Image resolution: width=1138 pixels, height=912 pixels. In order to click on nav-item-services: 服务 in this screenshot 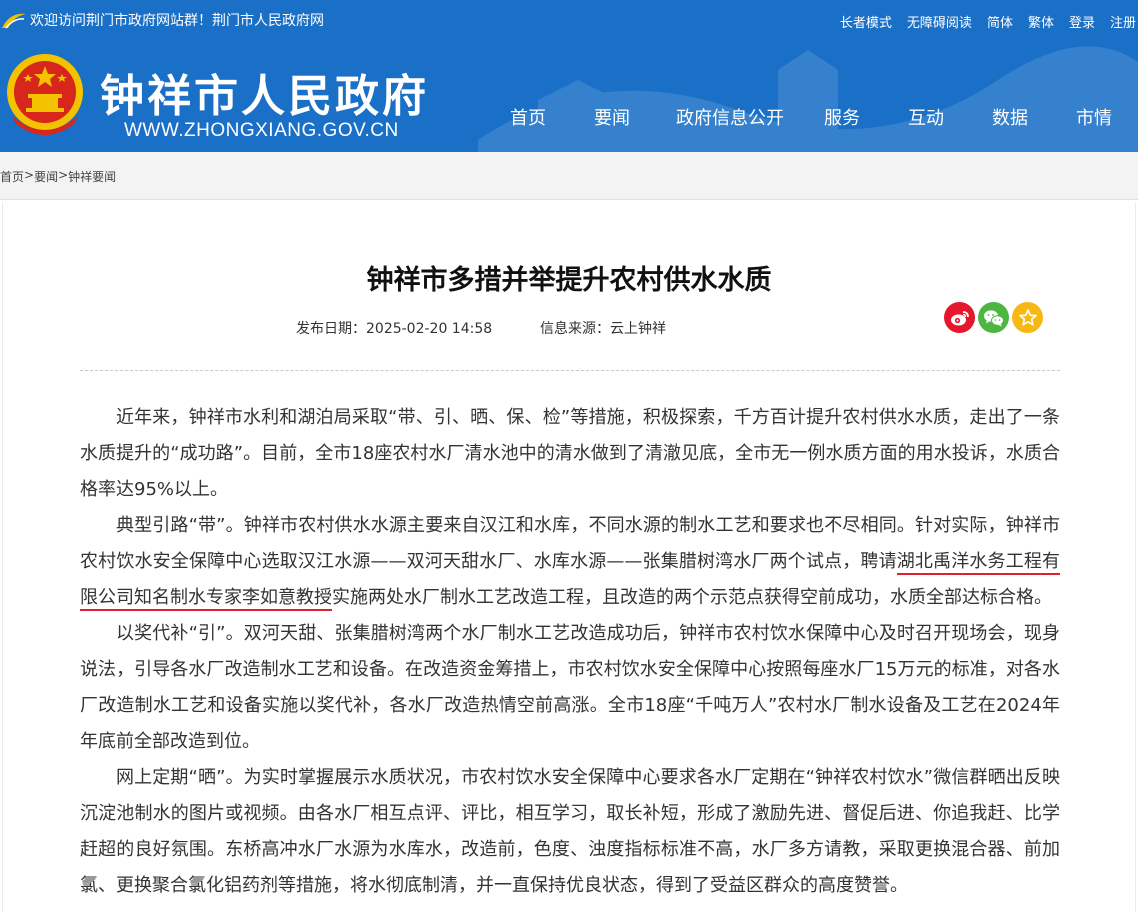, I will do `click(842, 117)`.